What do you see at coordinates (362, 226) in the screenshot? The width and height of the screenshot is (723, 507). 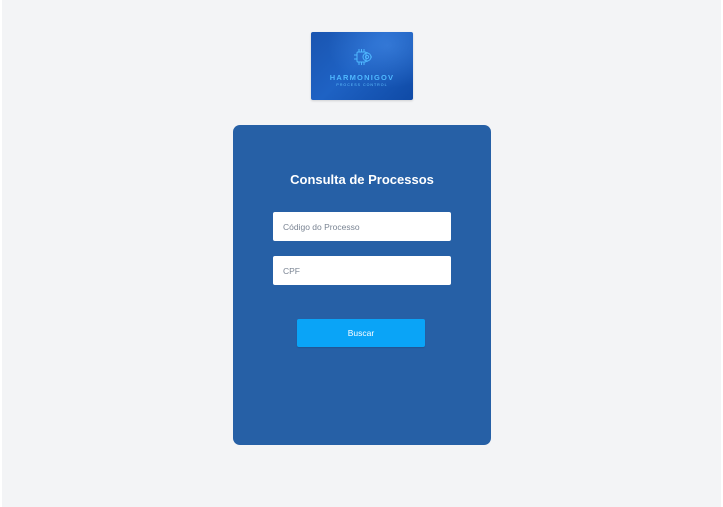 I see `process-code-input` at bounding box center [362, 226].